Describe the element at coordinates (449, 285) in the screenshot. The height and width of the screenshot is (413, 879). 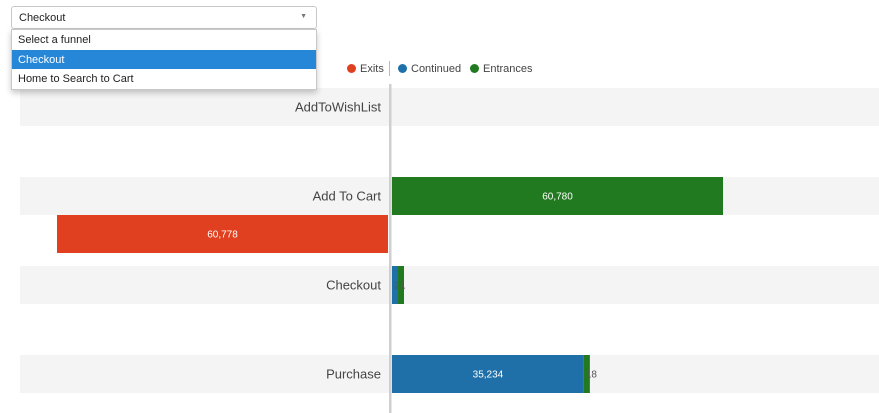
I see `row-bg-checkout` at that location.